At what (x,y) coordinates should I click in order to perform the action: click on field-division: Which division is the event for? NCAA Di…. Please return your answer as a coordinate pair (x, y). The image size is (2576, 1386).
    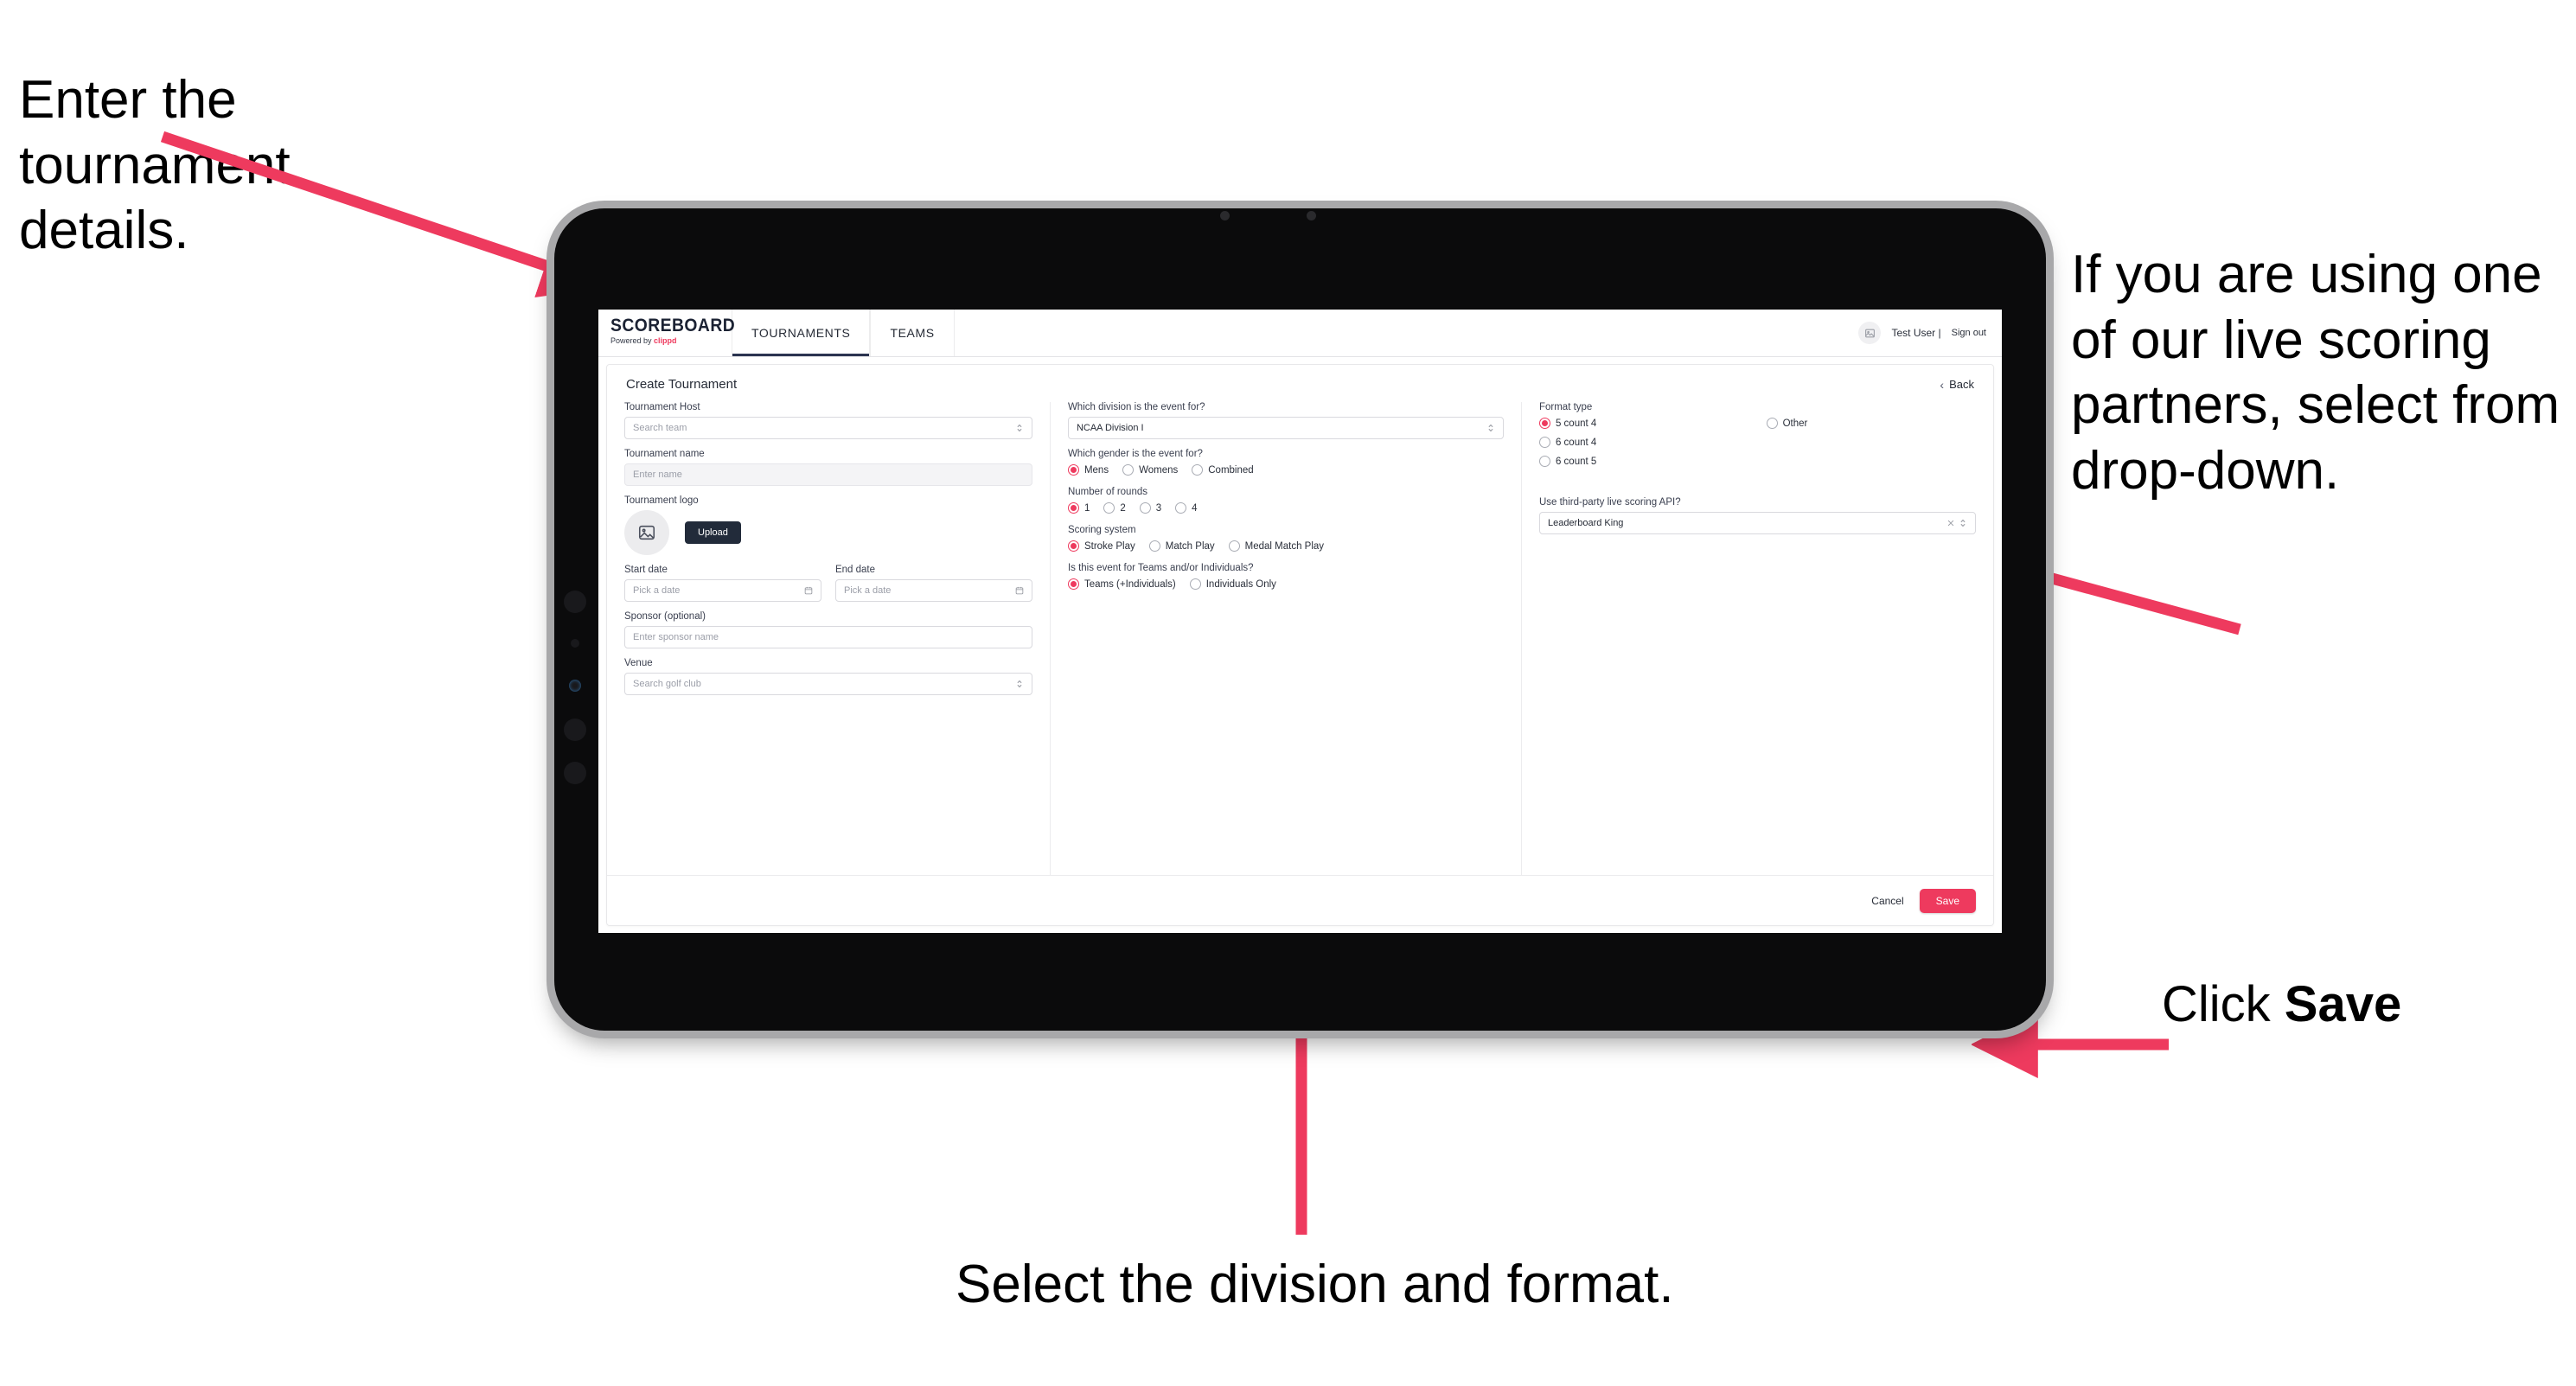
    Looking at the image, I should click on (1285, 420).